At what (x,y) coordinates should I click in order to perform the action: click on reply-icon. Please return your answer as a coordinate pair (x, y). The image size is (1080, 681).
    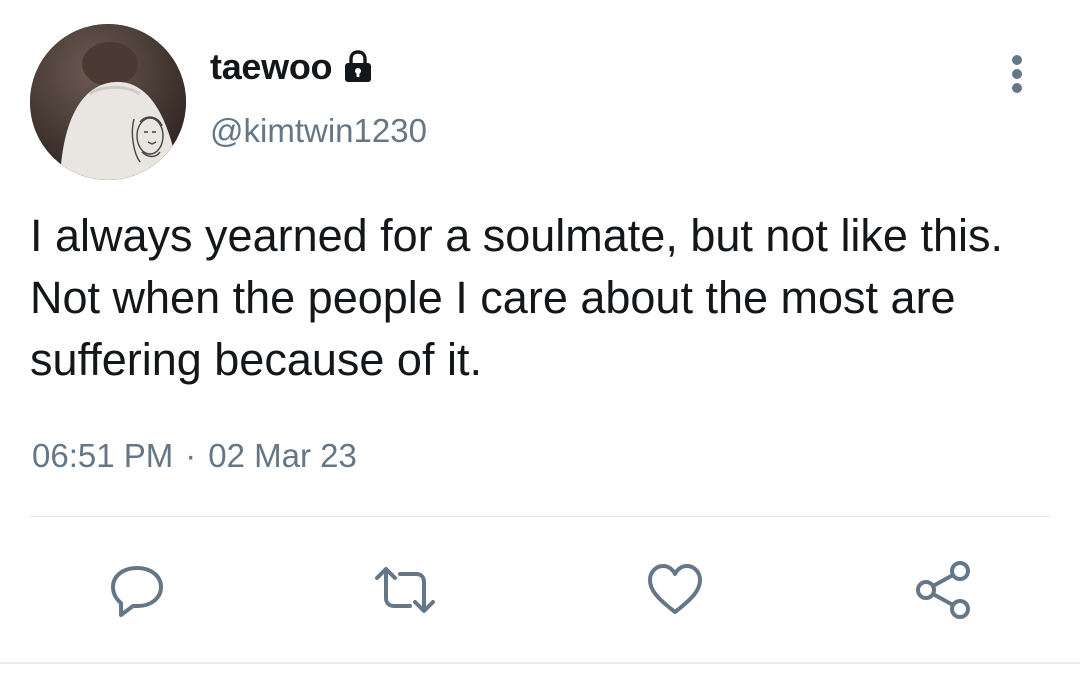
    Looking at the image, I should click on (137, 591).